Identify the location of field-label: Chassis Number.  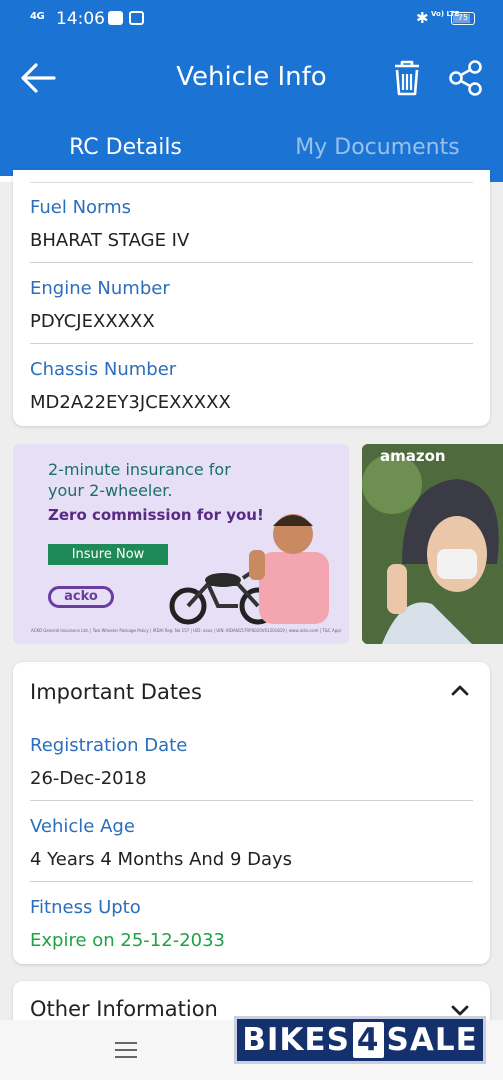
(103, 369).